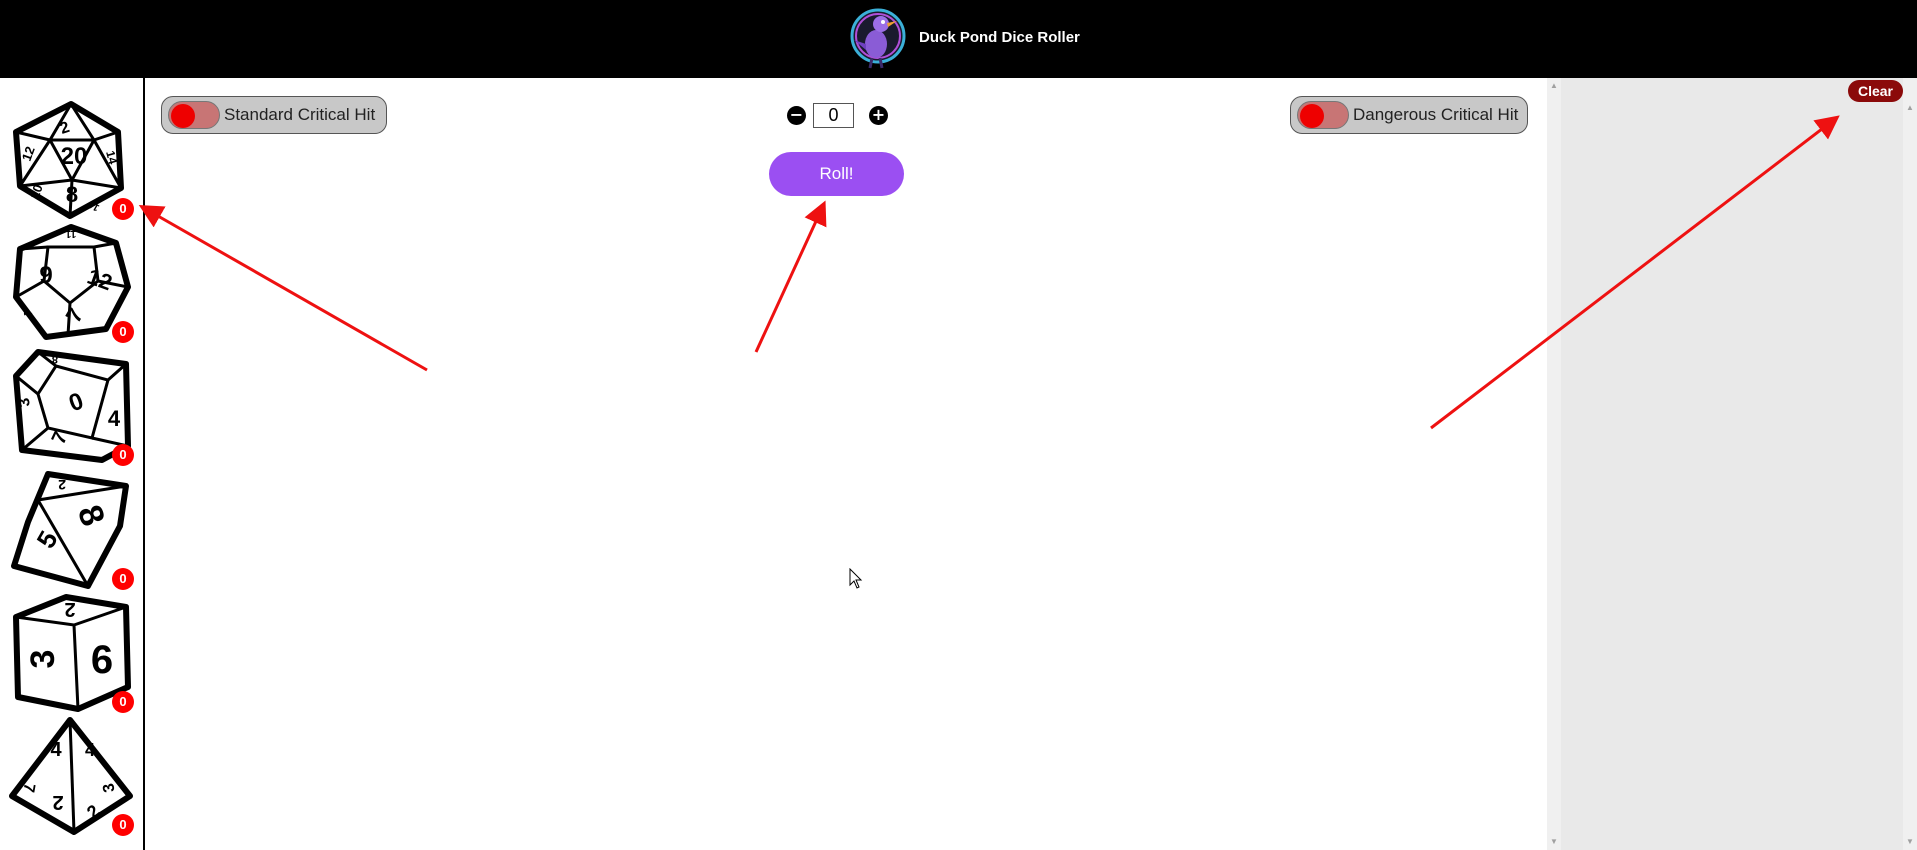 The height and width of the screenshot is (850, 1917). Describe the element at coordinates (74, 156) in the screenshot. I see `d20-face-main: 20` at that location.